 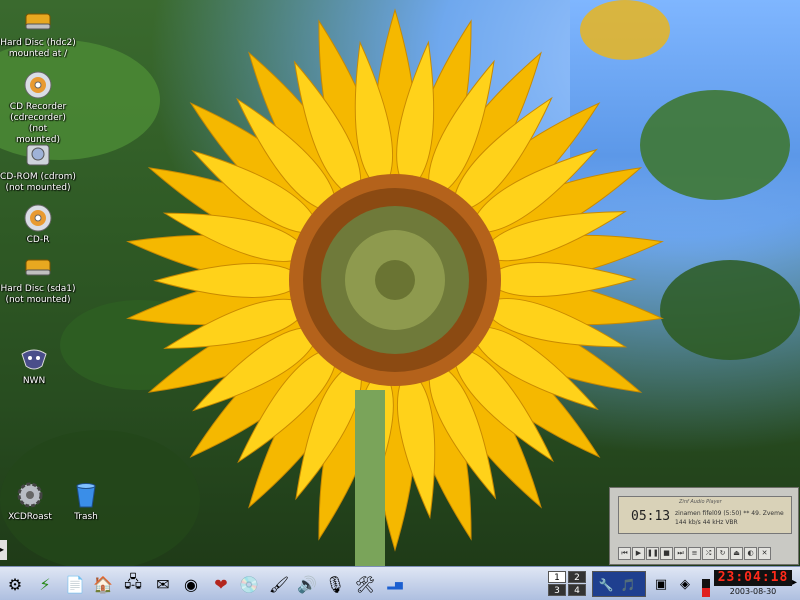 I want to click on tools-icon: 🛠, so click(x=365, y=584).